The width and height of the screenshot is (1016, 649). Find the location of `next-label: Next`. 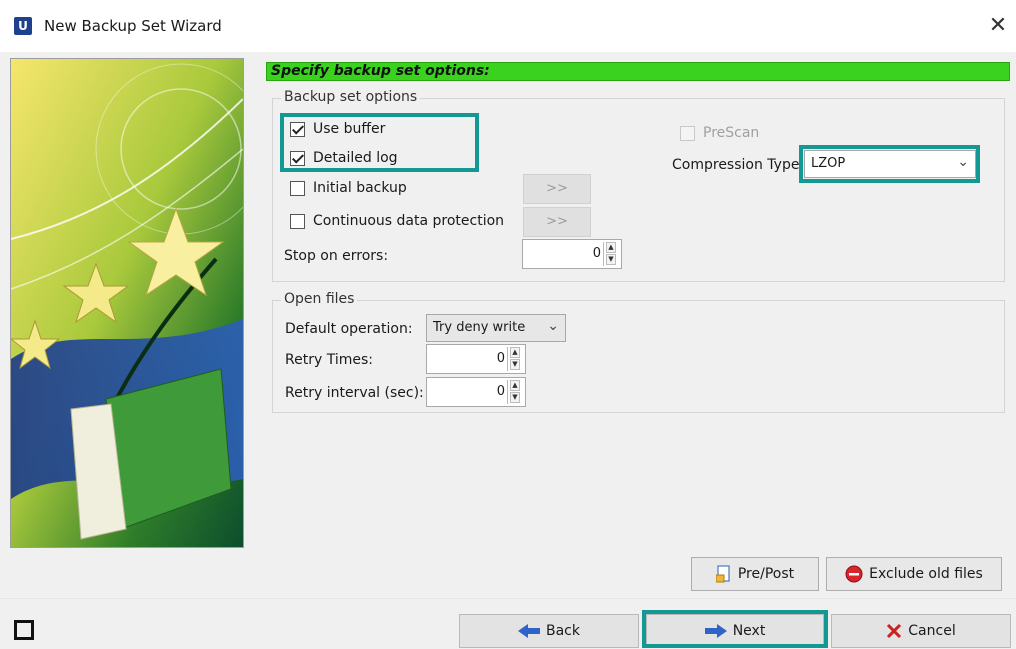

next-label: Next is located at coordinates (749, 631).